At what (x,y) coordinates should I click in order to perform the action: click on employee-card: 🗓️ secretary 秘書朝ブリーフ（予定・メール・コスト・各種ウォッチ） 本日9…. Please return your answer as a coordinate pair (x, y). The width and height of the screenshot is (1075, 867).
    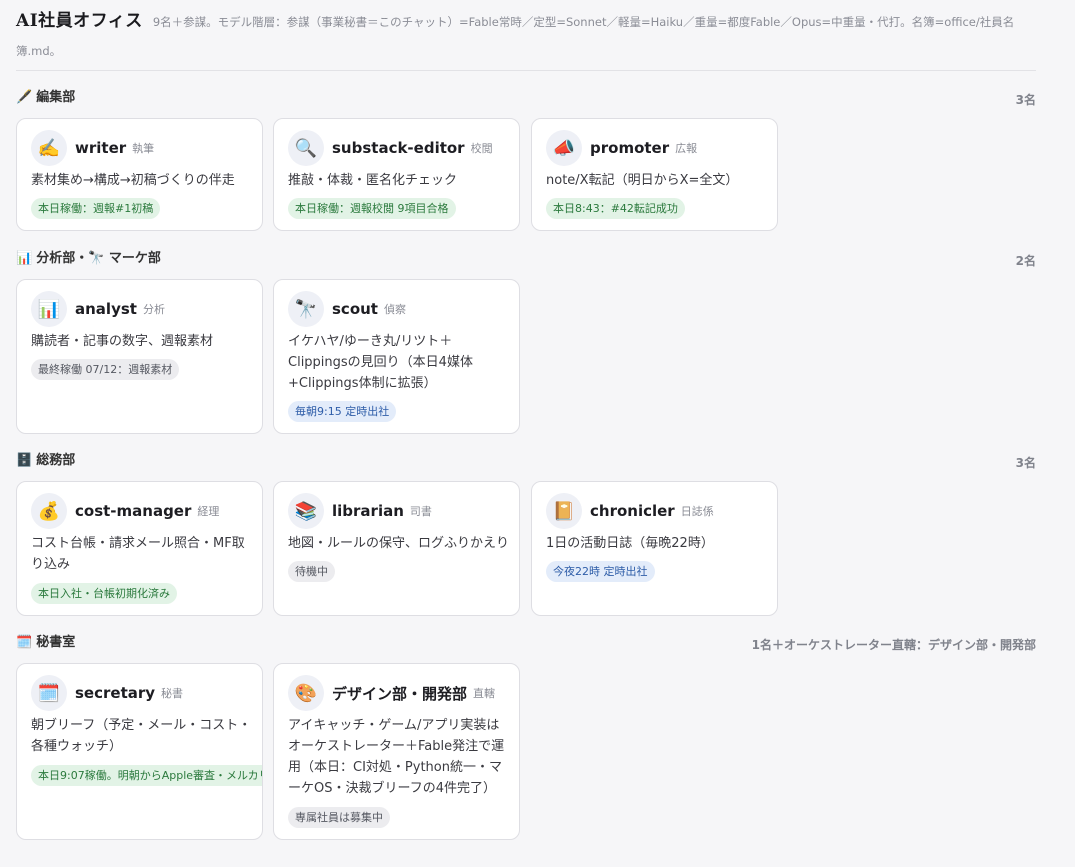
    Looking at the image, I should click on (139, 751).